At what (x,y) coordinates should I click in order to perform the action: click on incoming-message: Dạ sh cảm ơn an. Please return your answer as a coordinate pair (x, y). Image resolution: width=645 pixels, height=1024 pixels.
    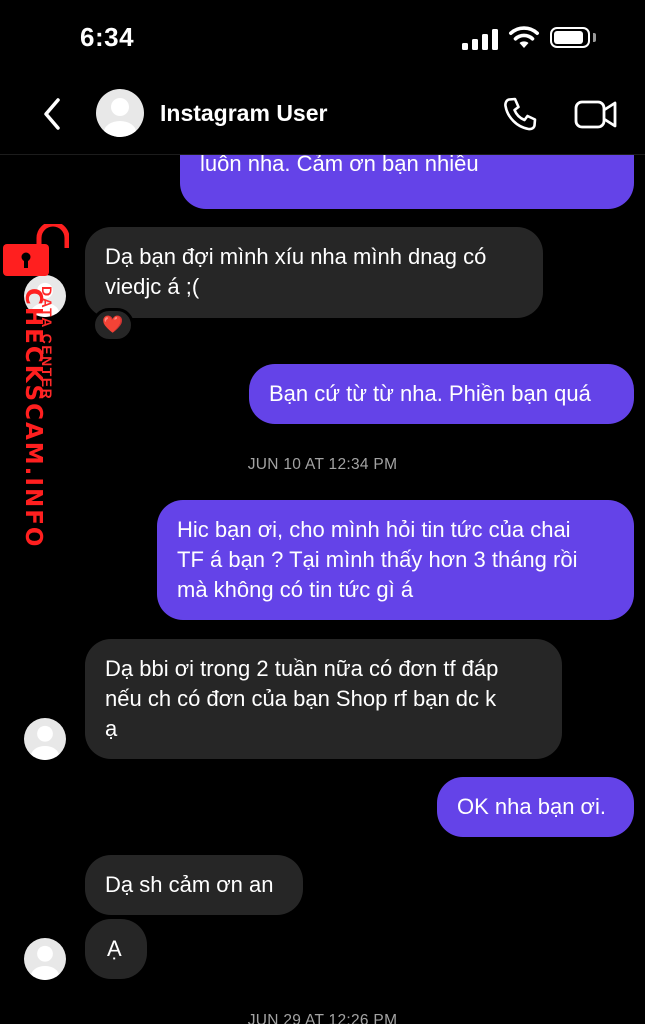
    Looking at the image, I should click on (194, 885).